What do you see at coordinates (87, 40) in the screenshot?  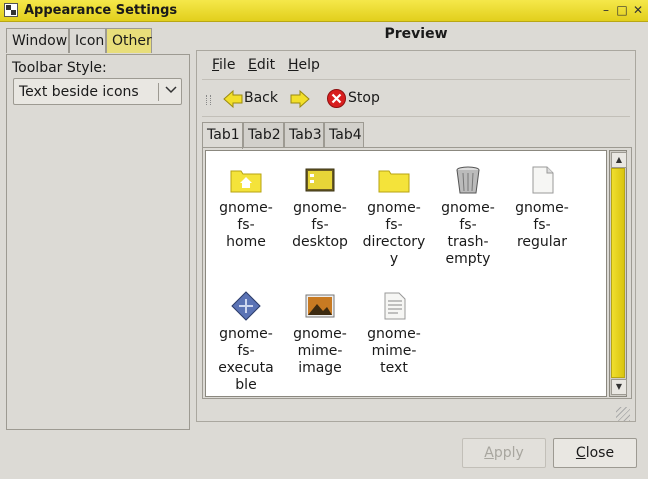 I see `tab-icon: Icon` at bounding box center [87, 40].